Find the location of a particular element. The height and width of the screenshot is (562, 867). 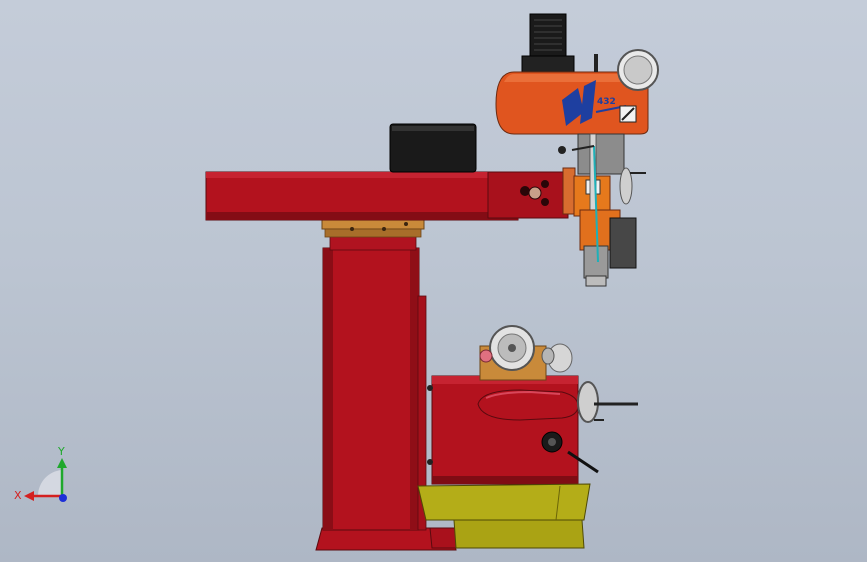

x-axis-arrow is located at coordinates (29, 496).